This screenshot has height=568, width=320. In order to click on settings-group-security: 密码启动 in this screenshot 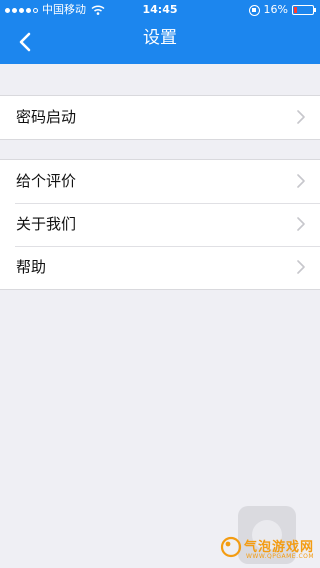, I will do `click(160, 117)`.